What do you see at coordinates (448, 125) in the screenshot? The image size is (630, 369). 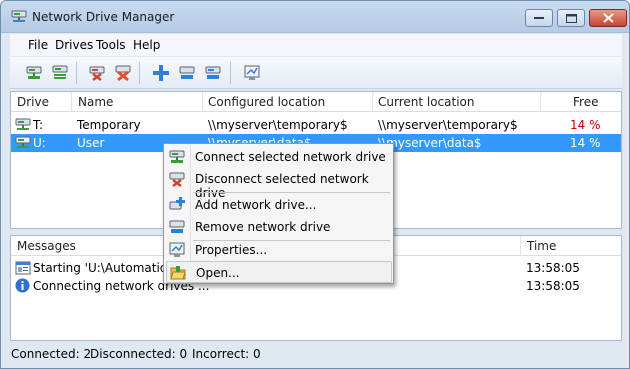 I see `current-location: \\myserver\temporary$` at bounding box center [448, 125].